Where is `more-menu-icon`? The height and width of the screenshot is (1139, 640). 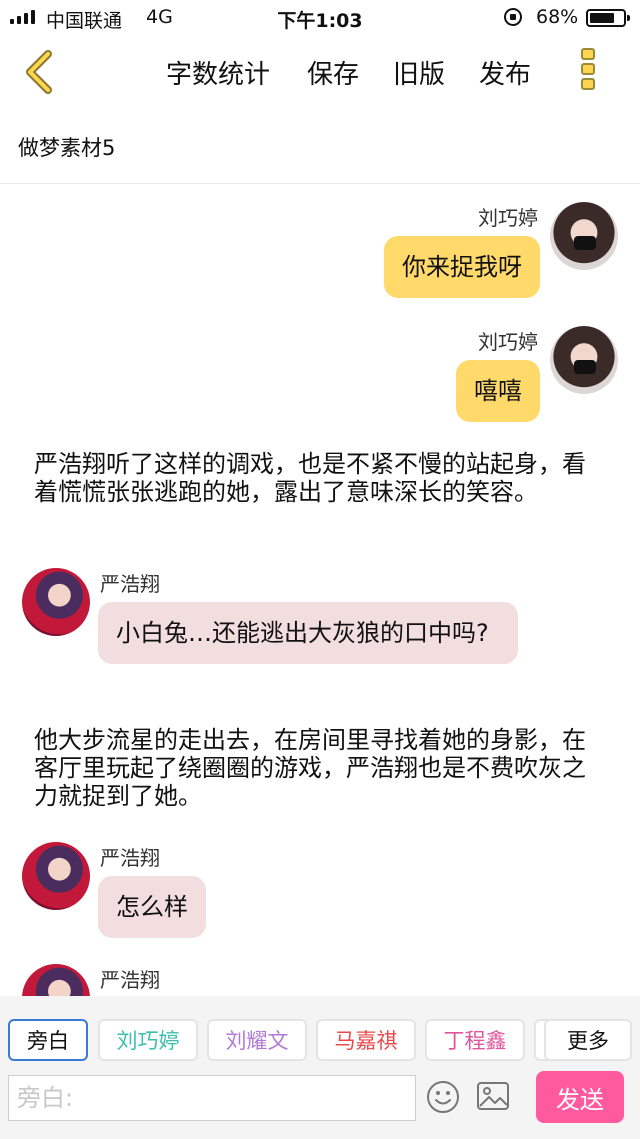 more-menu-icon is located at coordinates (588, 73).